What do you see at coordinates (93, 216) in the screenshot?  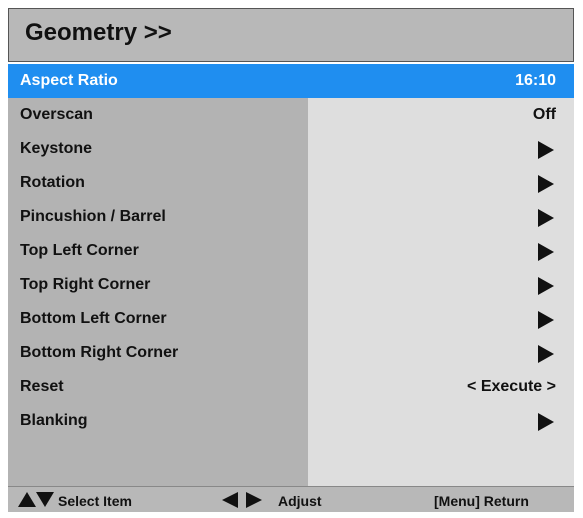 I see `menu-item-label: Pincushion / Barrel` at bounding box center [93, 216].